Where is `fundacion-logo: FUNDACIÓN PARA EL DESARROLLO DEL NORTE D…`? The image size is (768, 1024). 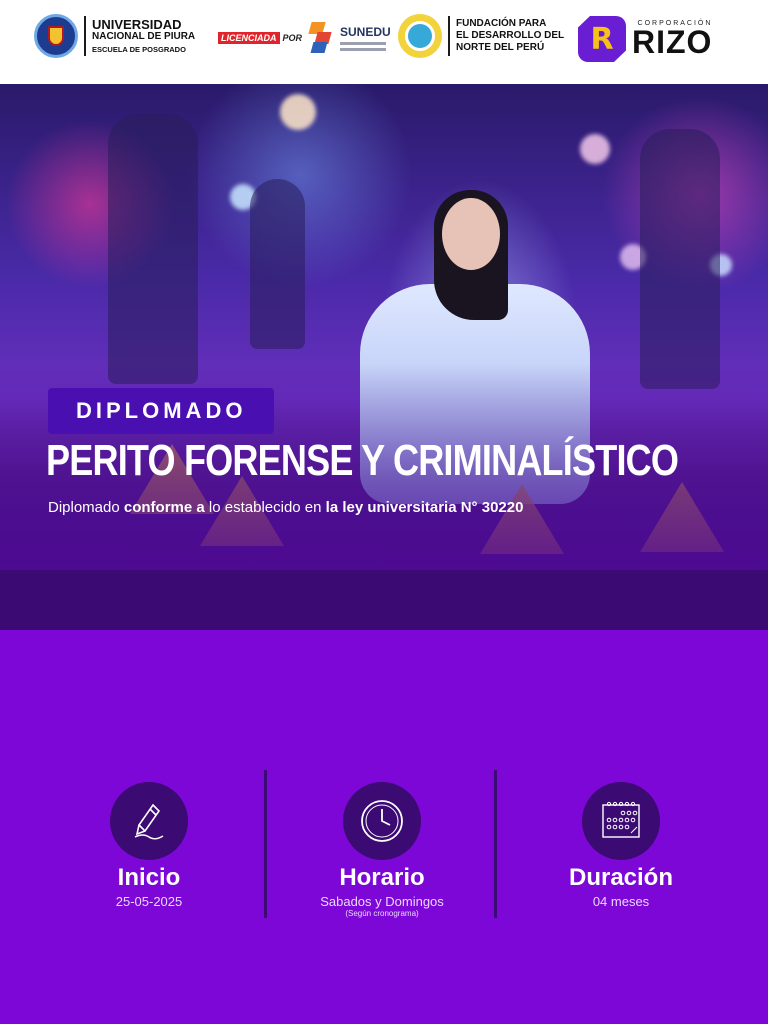
fundacion-logo: FUNDACIÓN PARA EL DESARROLLO DEL NORTE D… is located at coordinates (481, 36).